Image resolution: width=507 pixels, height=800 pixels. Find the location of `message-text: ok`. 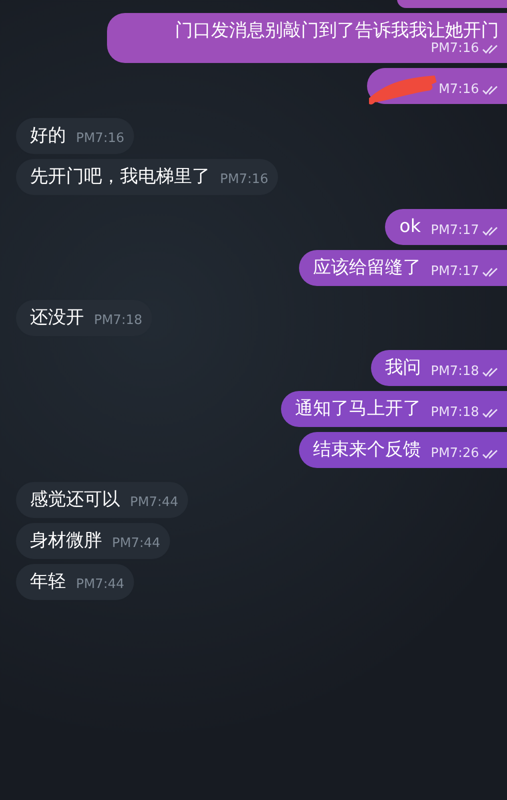

message-text: ok is located at coordinates (410, 227).